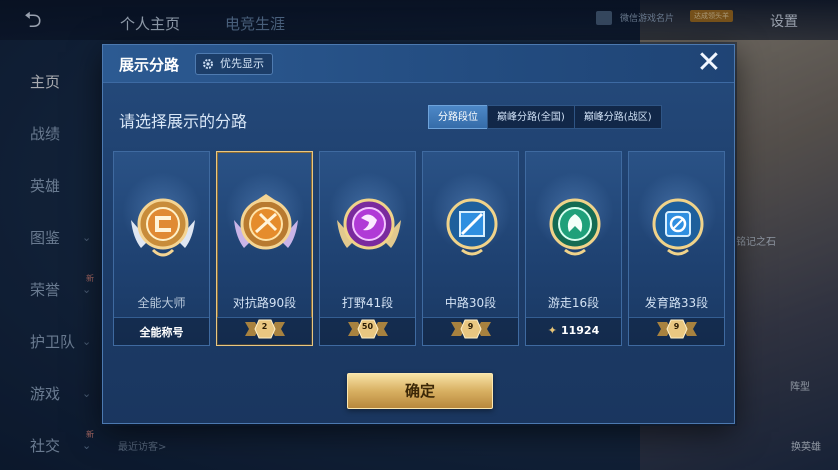 The width and height of the screenshot is (838, 470). I want to click on roam-emblem-icon, so click(575, 227).